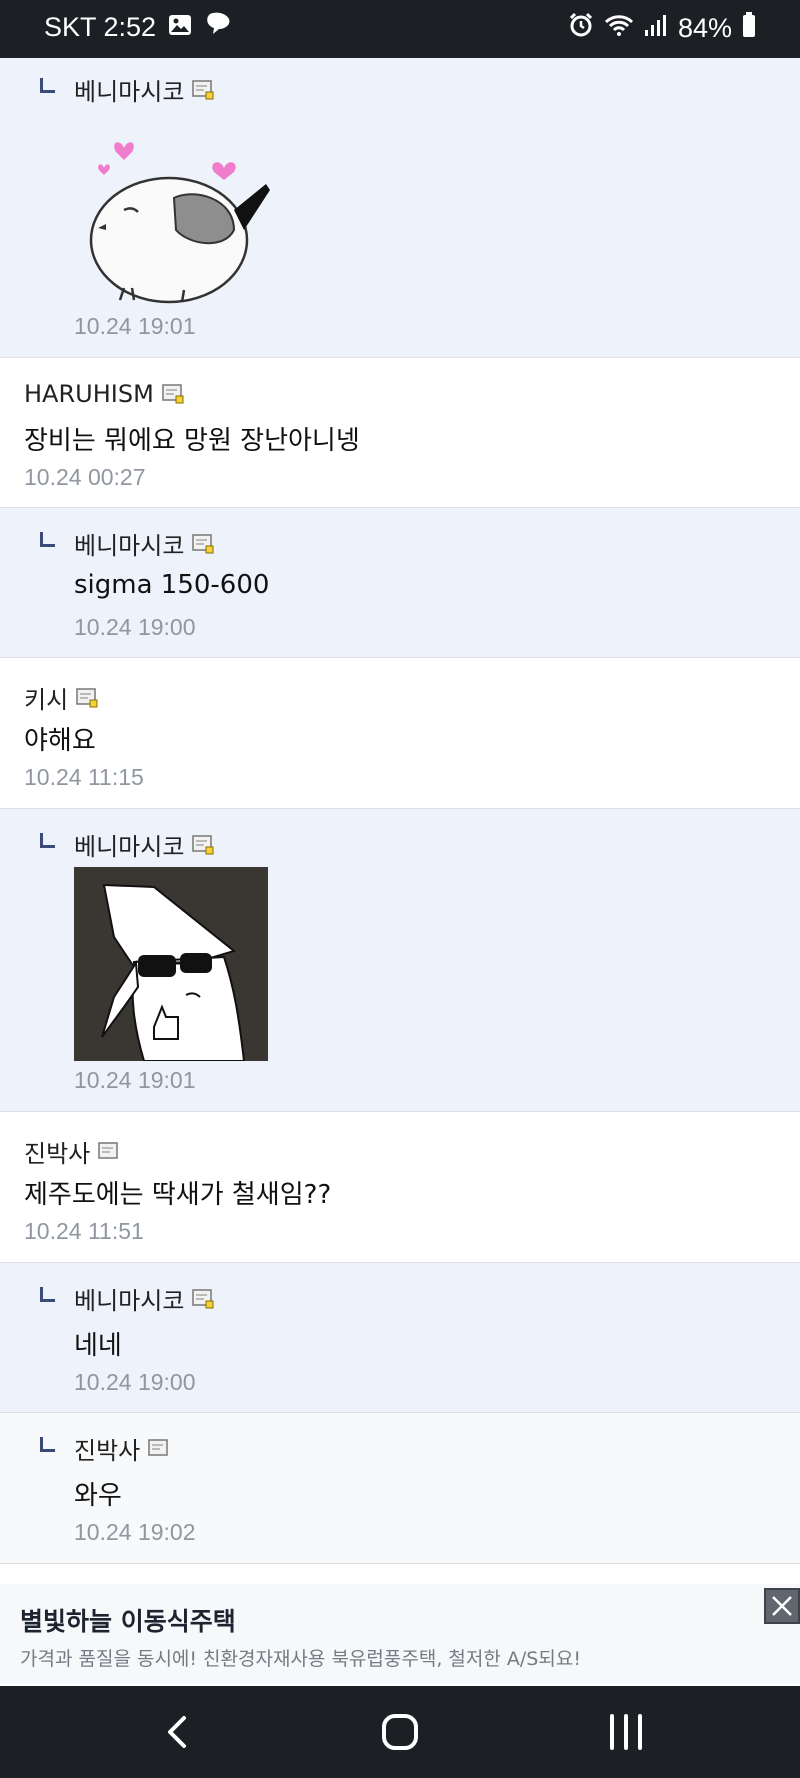  I want to click on carrier-time: SKT 2:52, so click(100, 27).